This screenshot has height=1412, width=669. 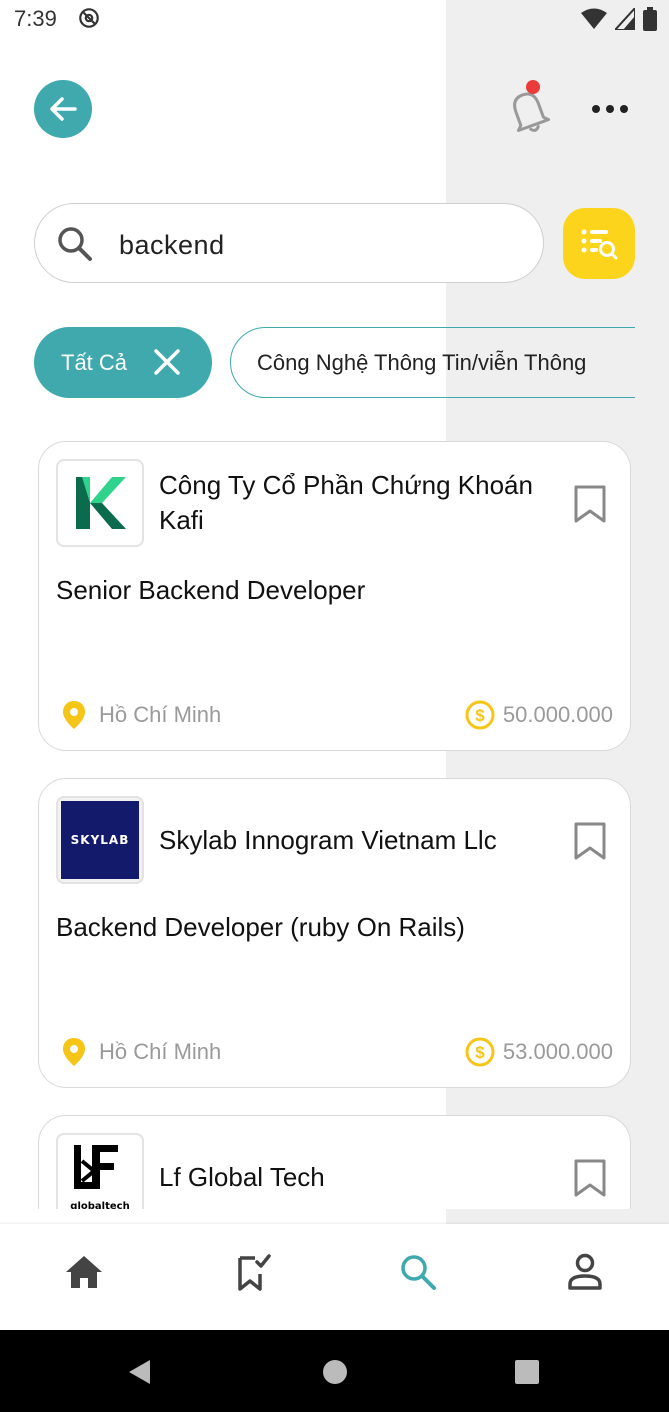 I want to click on battery-icon, so click(x=650, y=19).